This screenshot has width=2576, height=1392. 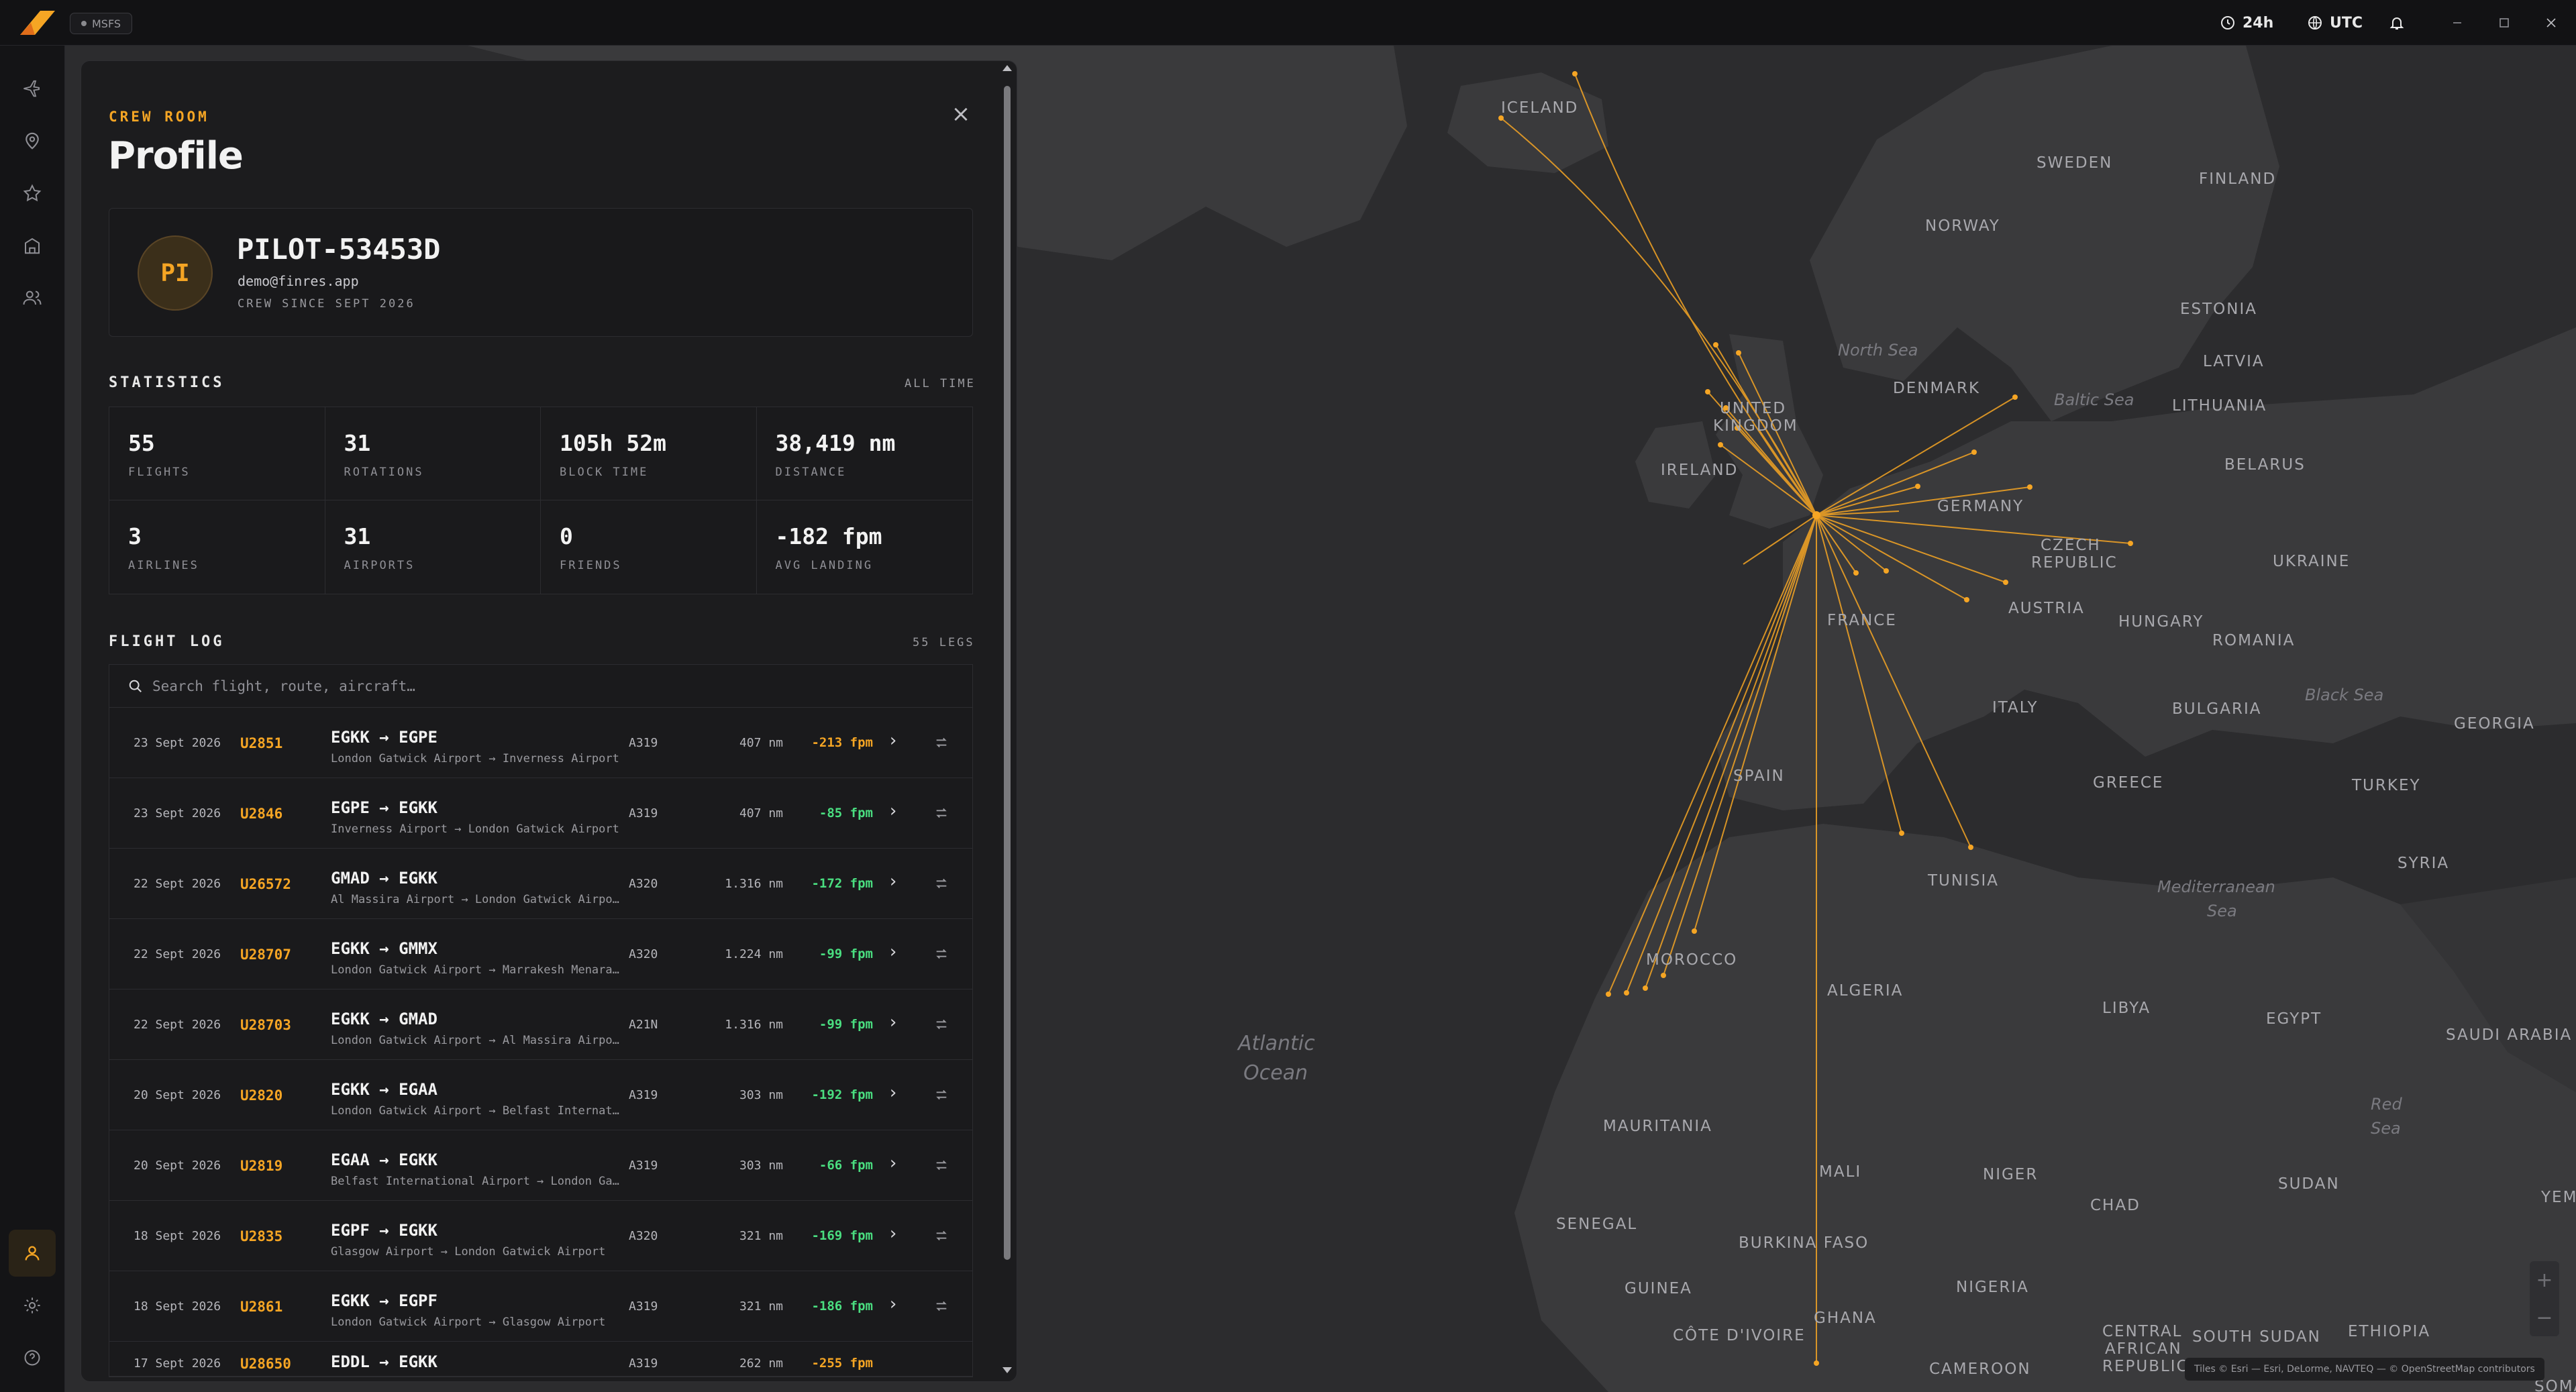 I want to click on sidebar-item-profile, so click(x=32, y=1253).